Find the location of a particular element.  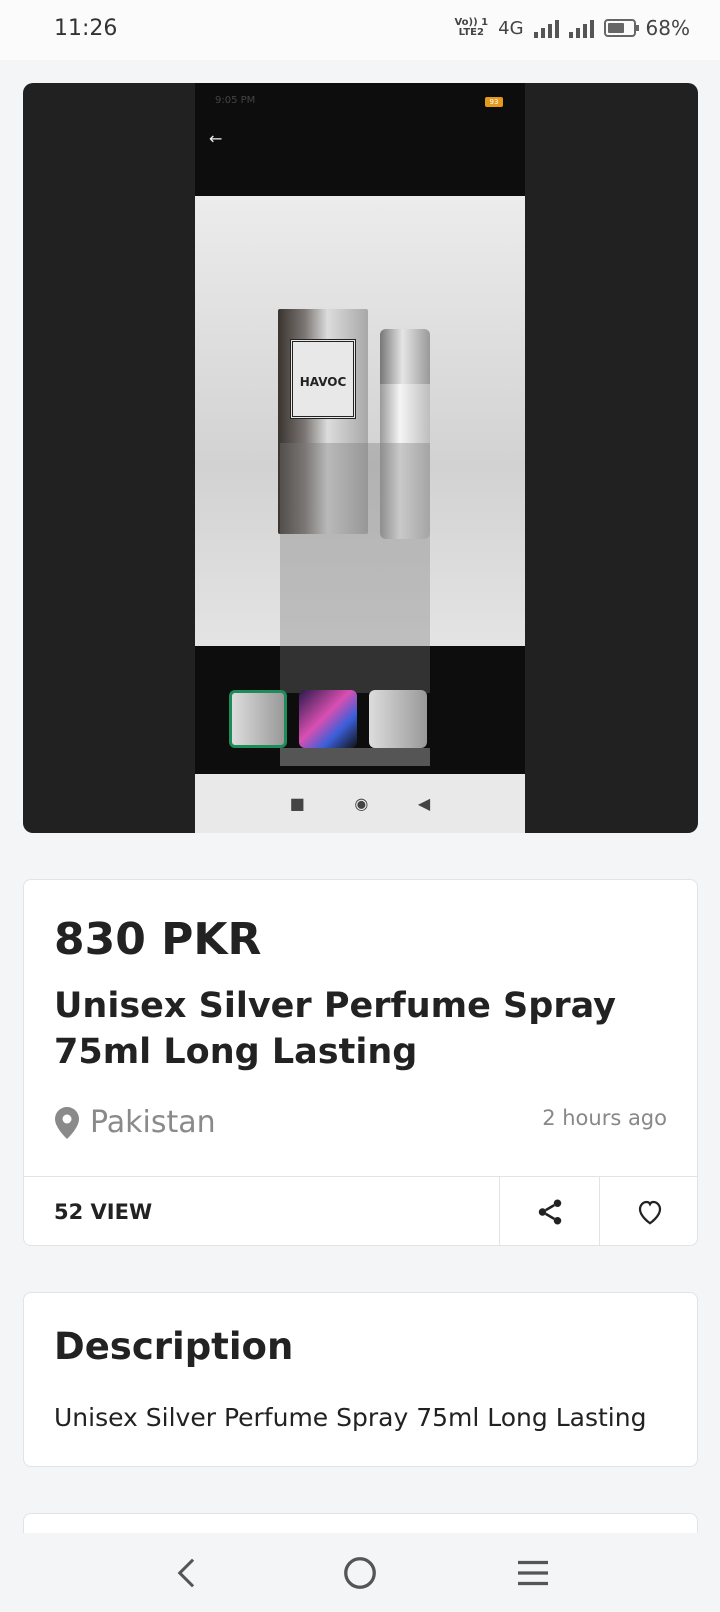

nav-home-button is located at coordinates (360, 1573).